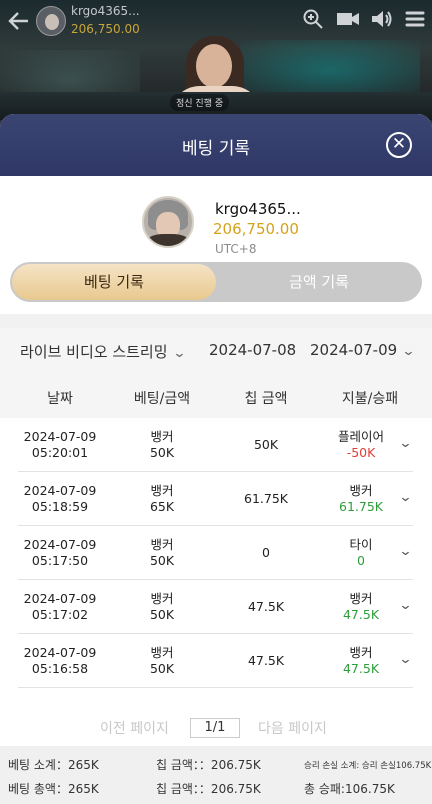 This screenshot has width=432, height=804. I want to click on modal-title: 베팅 기록, so click(216, 149).